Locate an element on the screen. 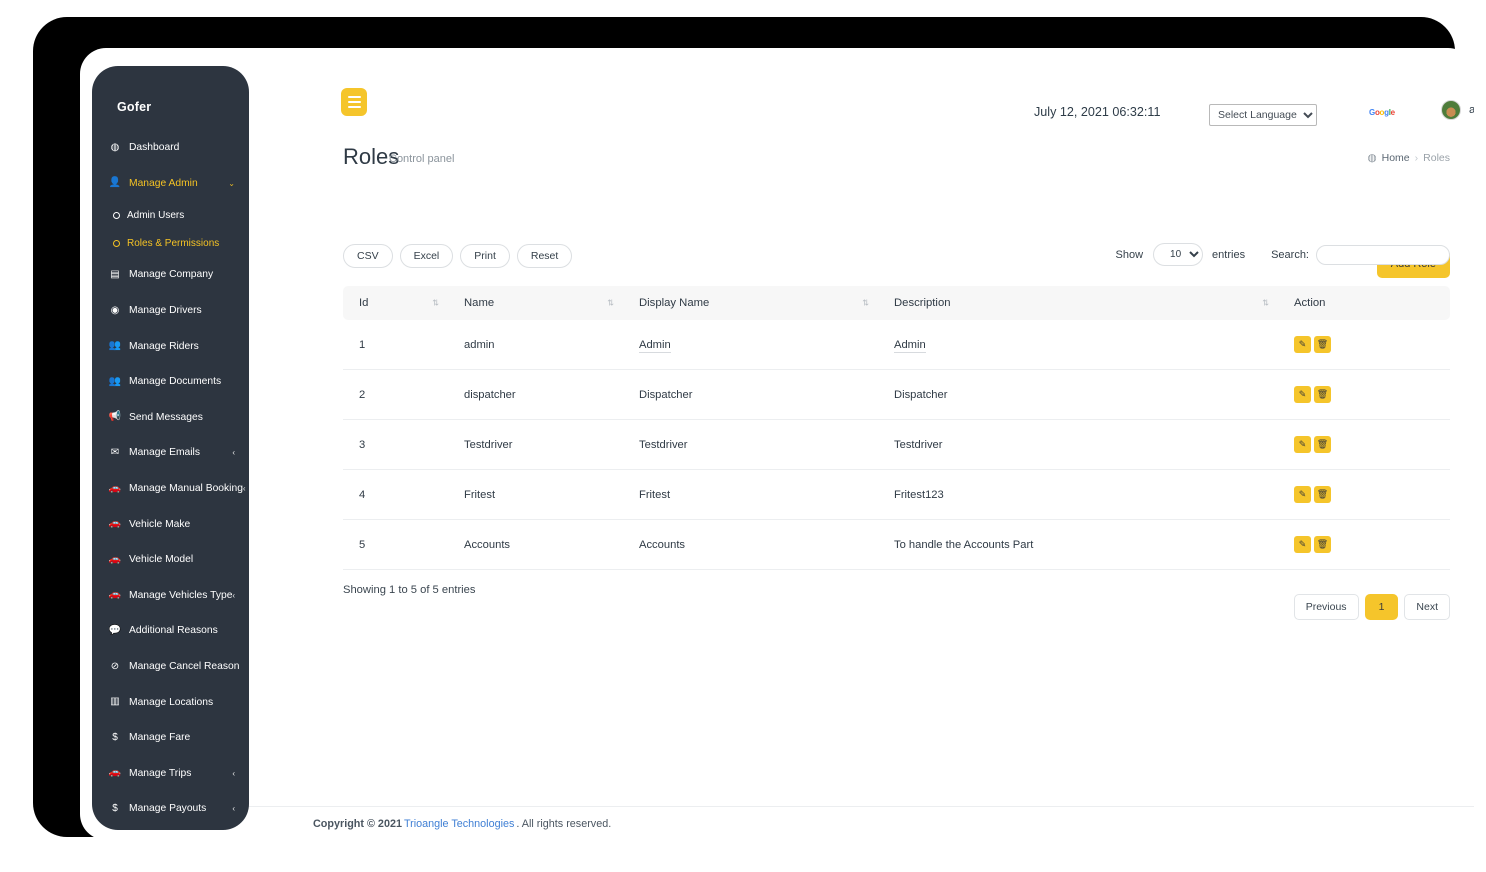 This screenshot has width=1486, height=872. search-input is located at coordinates (1383, 254).